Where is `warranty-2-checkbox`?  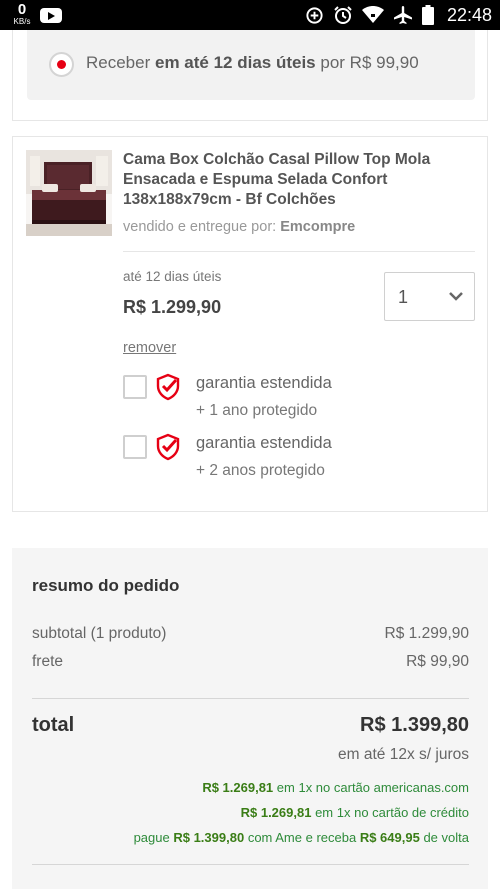 warranty-2-checkbox is located at coordinates (135, 447).